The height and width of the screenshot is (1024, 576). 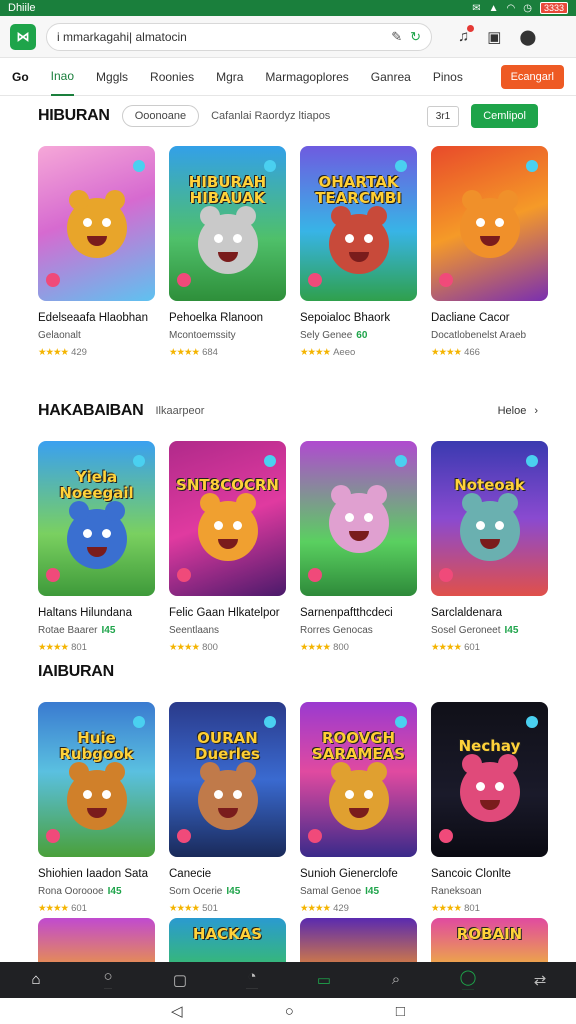 I want to click on game-title: Felic Gaan Hlkatelpor, so click(x=227, y=613).